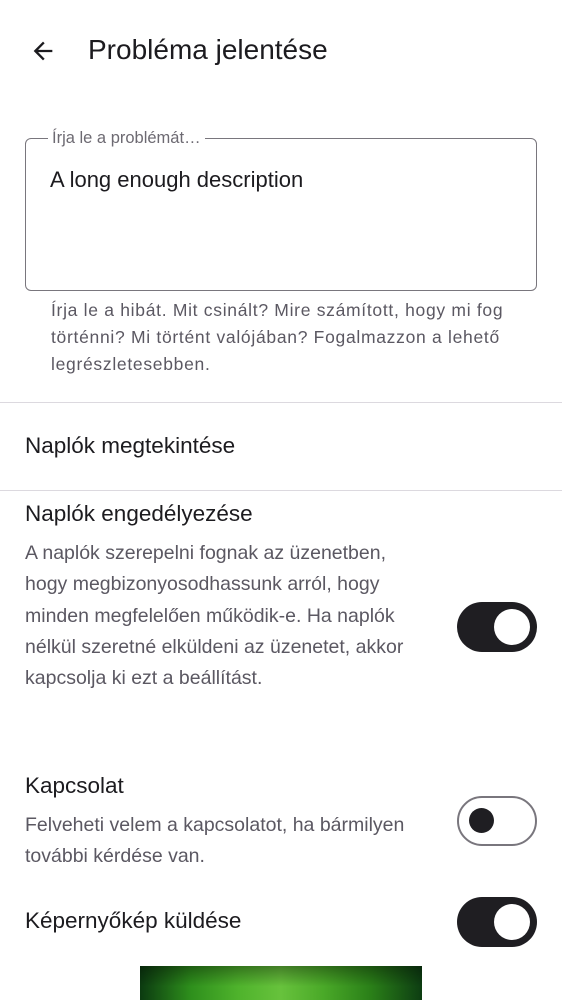 This screenshot has width=562, height=1000. What do you see at coordinates (208, 49) in the screenshot?
I see `page-title: Probléma jelentése` at bounding box center [208, 49].